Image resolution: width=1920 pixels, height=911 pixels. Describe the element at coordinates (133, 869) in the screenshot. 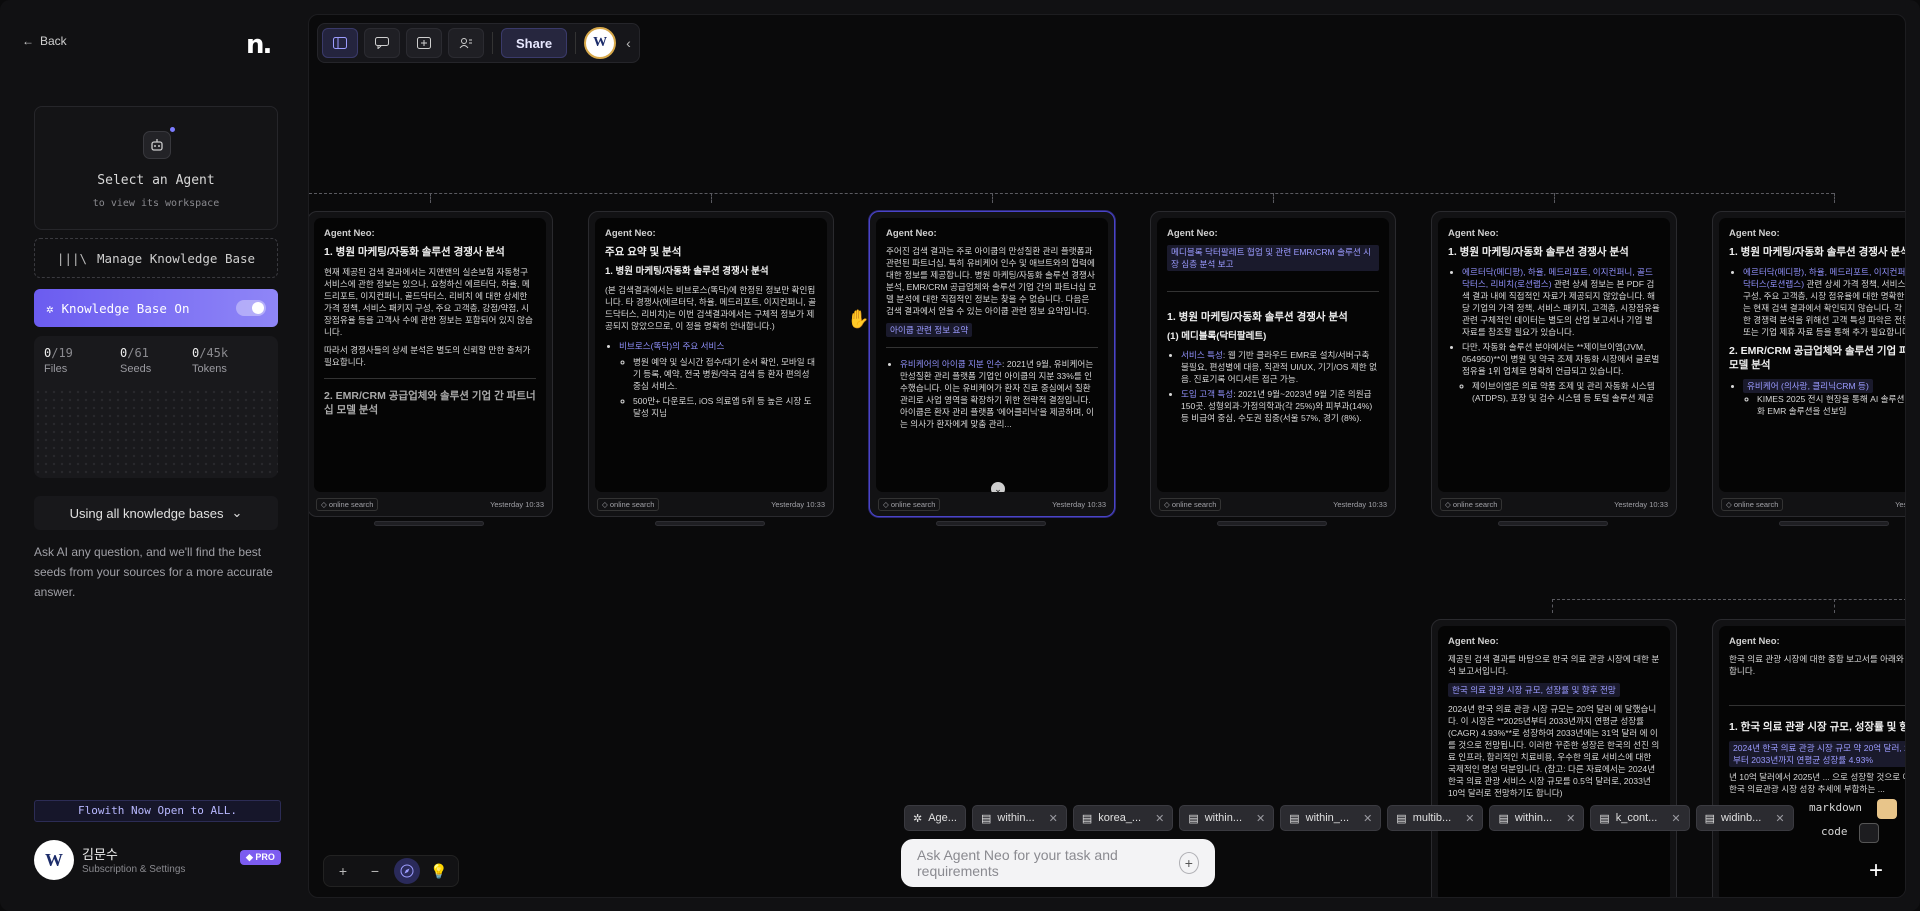

I see `subscription-settings-link: Subscription & Settings` at that location.